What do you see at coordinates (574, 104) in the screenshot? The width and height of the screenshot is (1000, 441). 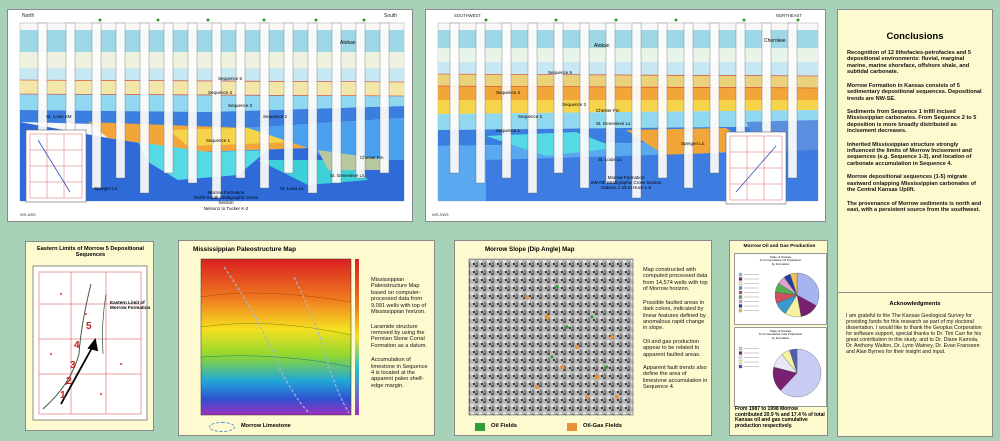 I see `swne-seq3-label: Sequence 3` at bounding box center [574, 104].